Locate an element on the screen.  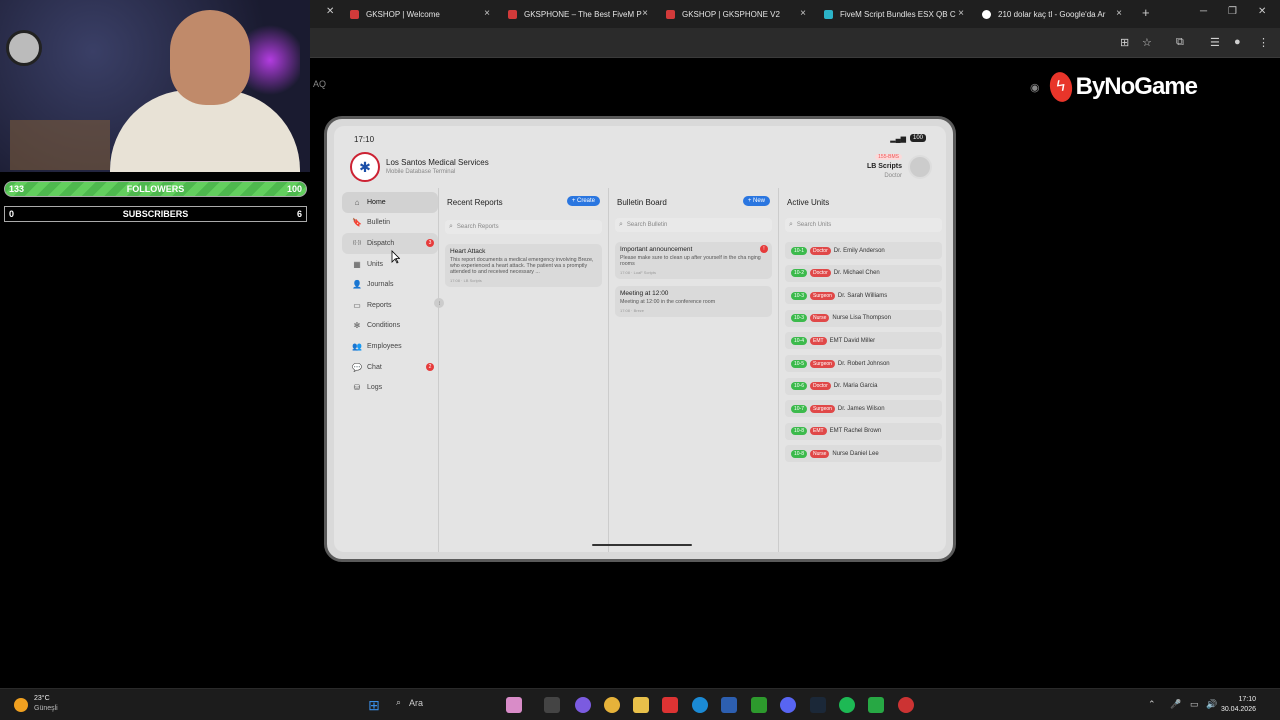
unit-name: EMT David Miller is located at coordinates (852, 340).